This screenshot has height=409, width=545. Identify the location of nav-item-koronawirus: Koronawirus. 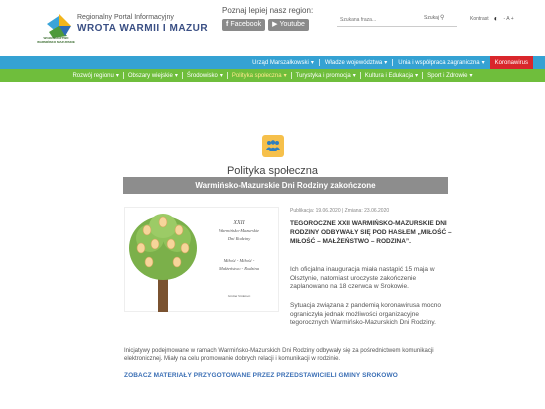
(511, 62).